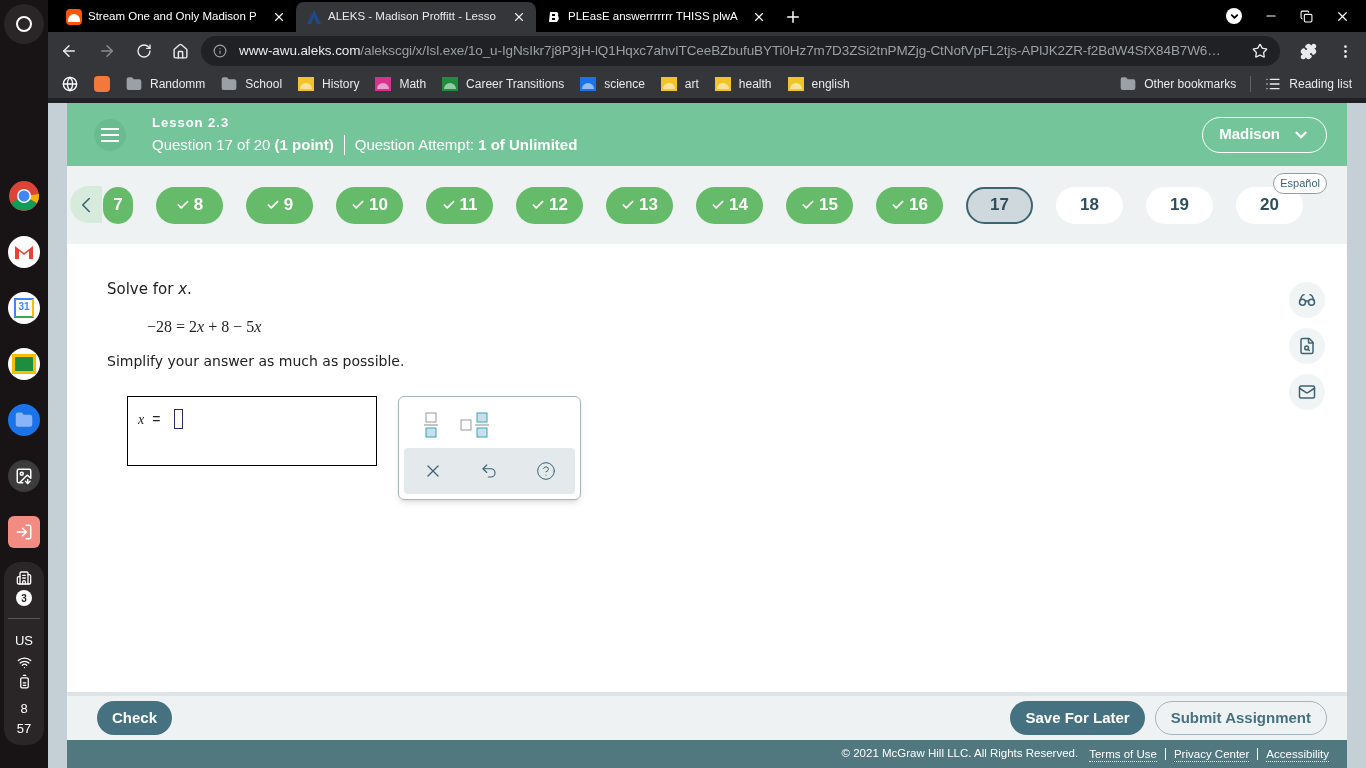 This screenshot has height=768, width=1366. Describe the element at coordinates (24, 708) in the screenshot. I see `clock-hour: 8` at that location.